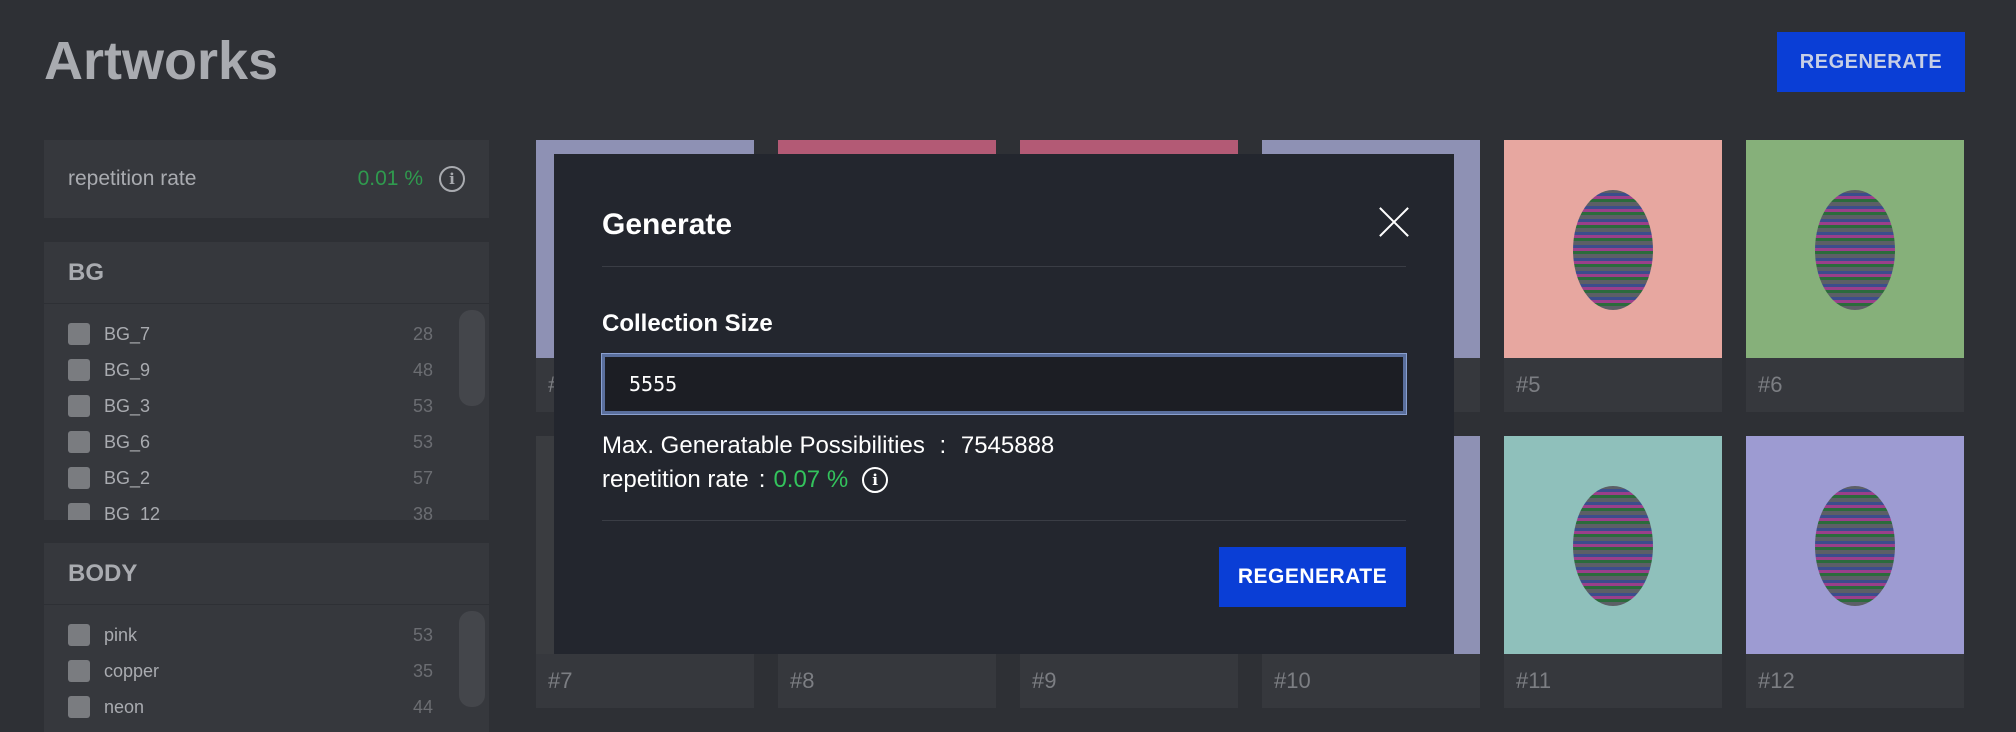 The width and height of the screenshot is (2016, 732). Describe the element at coordinates (266, 406) in the screenshot. I see `filter-option: BG_3 53` at that location.